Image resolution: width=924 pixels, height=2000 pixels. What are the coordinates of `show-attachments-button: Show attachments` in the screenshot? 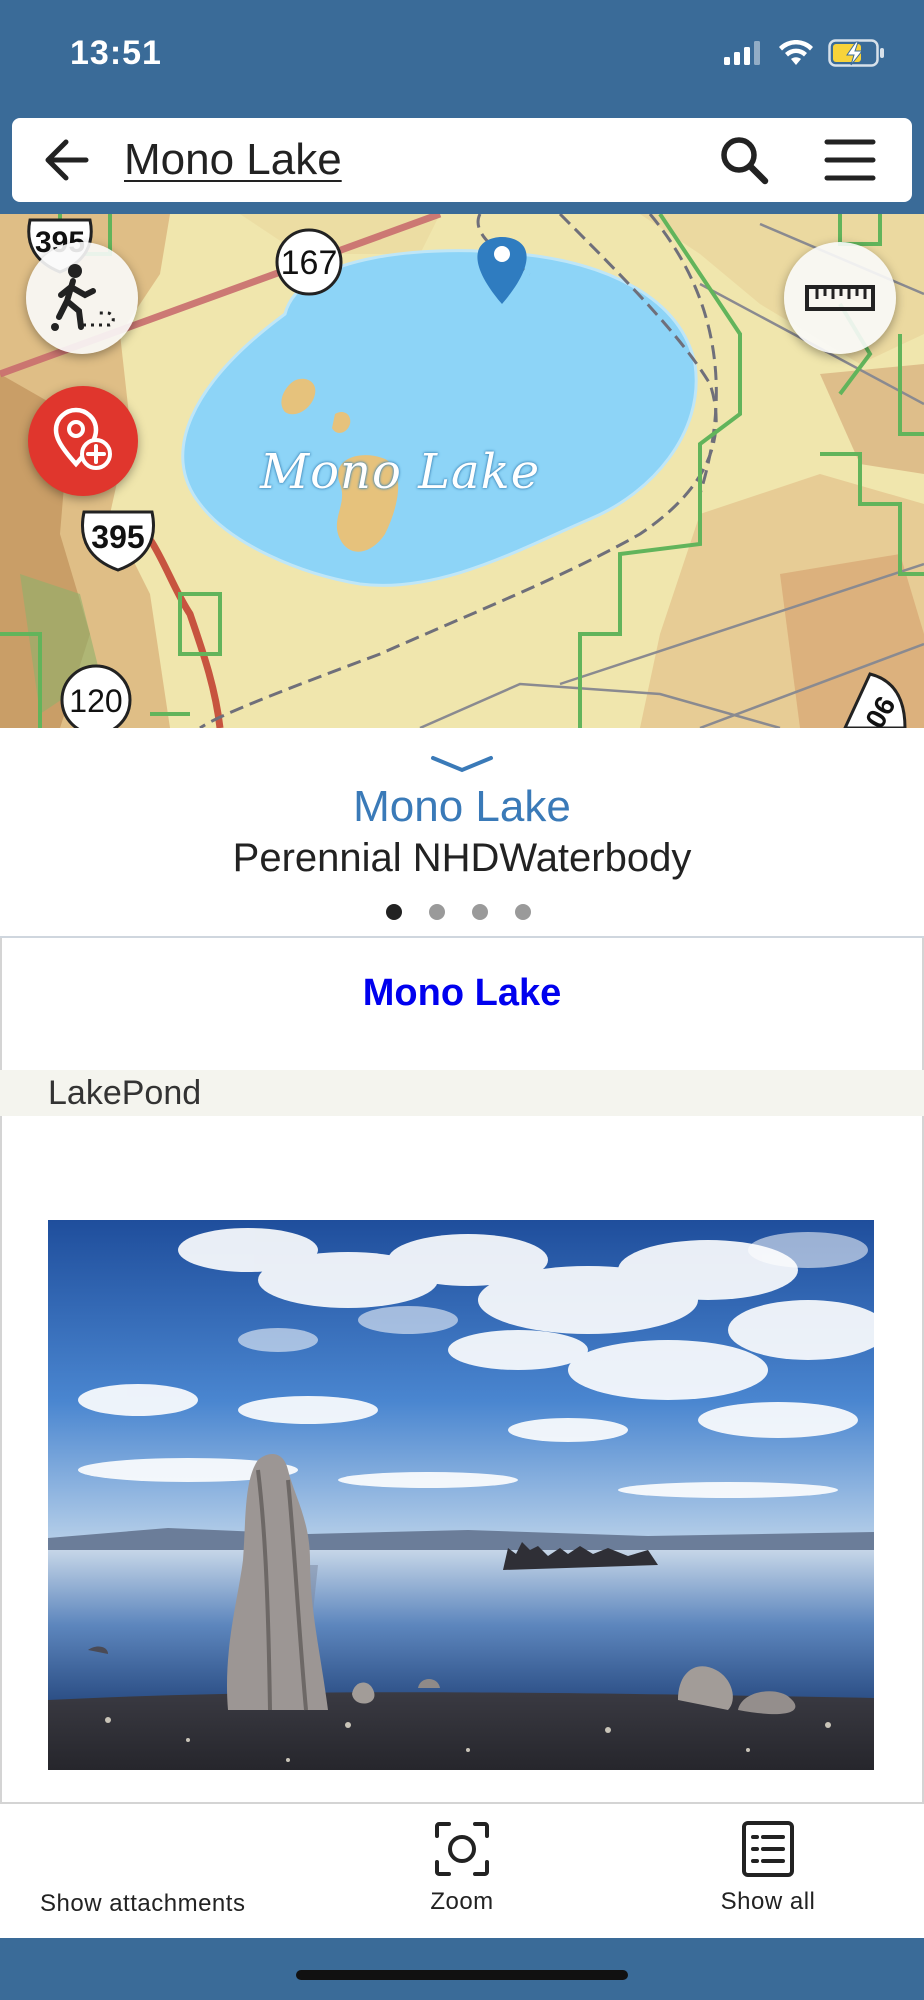 It's located at (142, 1904).